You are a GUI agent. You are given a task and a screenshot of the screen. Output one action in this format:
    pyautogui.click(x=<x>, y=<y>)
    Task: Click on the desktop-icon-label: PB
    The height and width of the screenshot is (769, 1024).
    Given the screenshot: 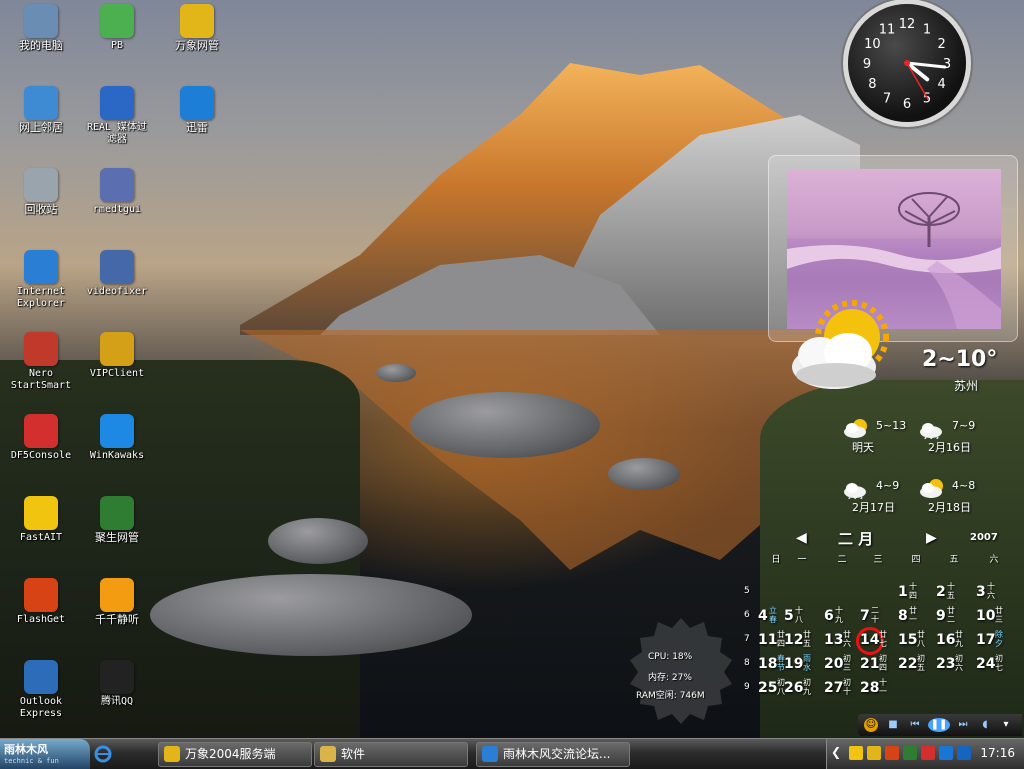 What is the action you would take?
    pyautogui.click(x=117, y=45)
    